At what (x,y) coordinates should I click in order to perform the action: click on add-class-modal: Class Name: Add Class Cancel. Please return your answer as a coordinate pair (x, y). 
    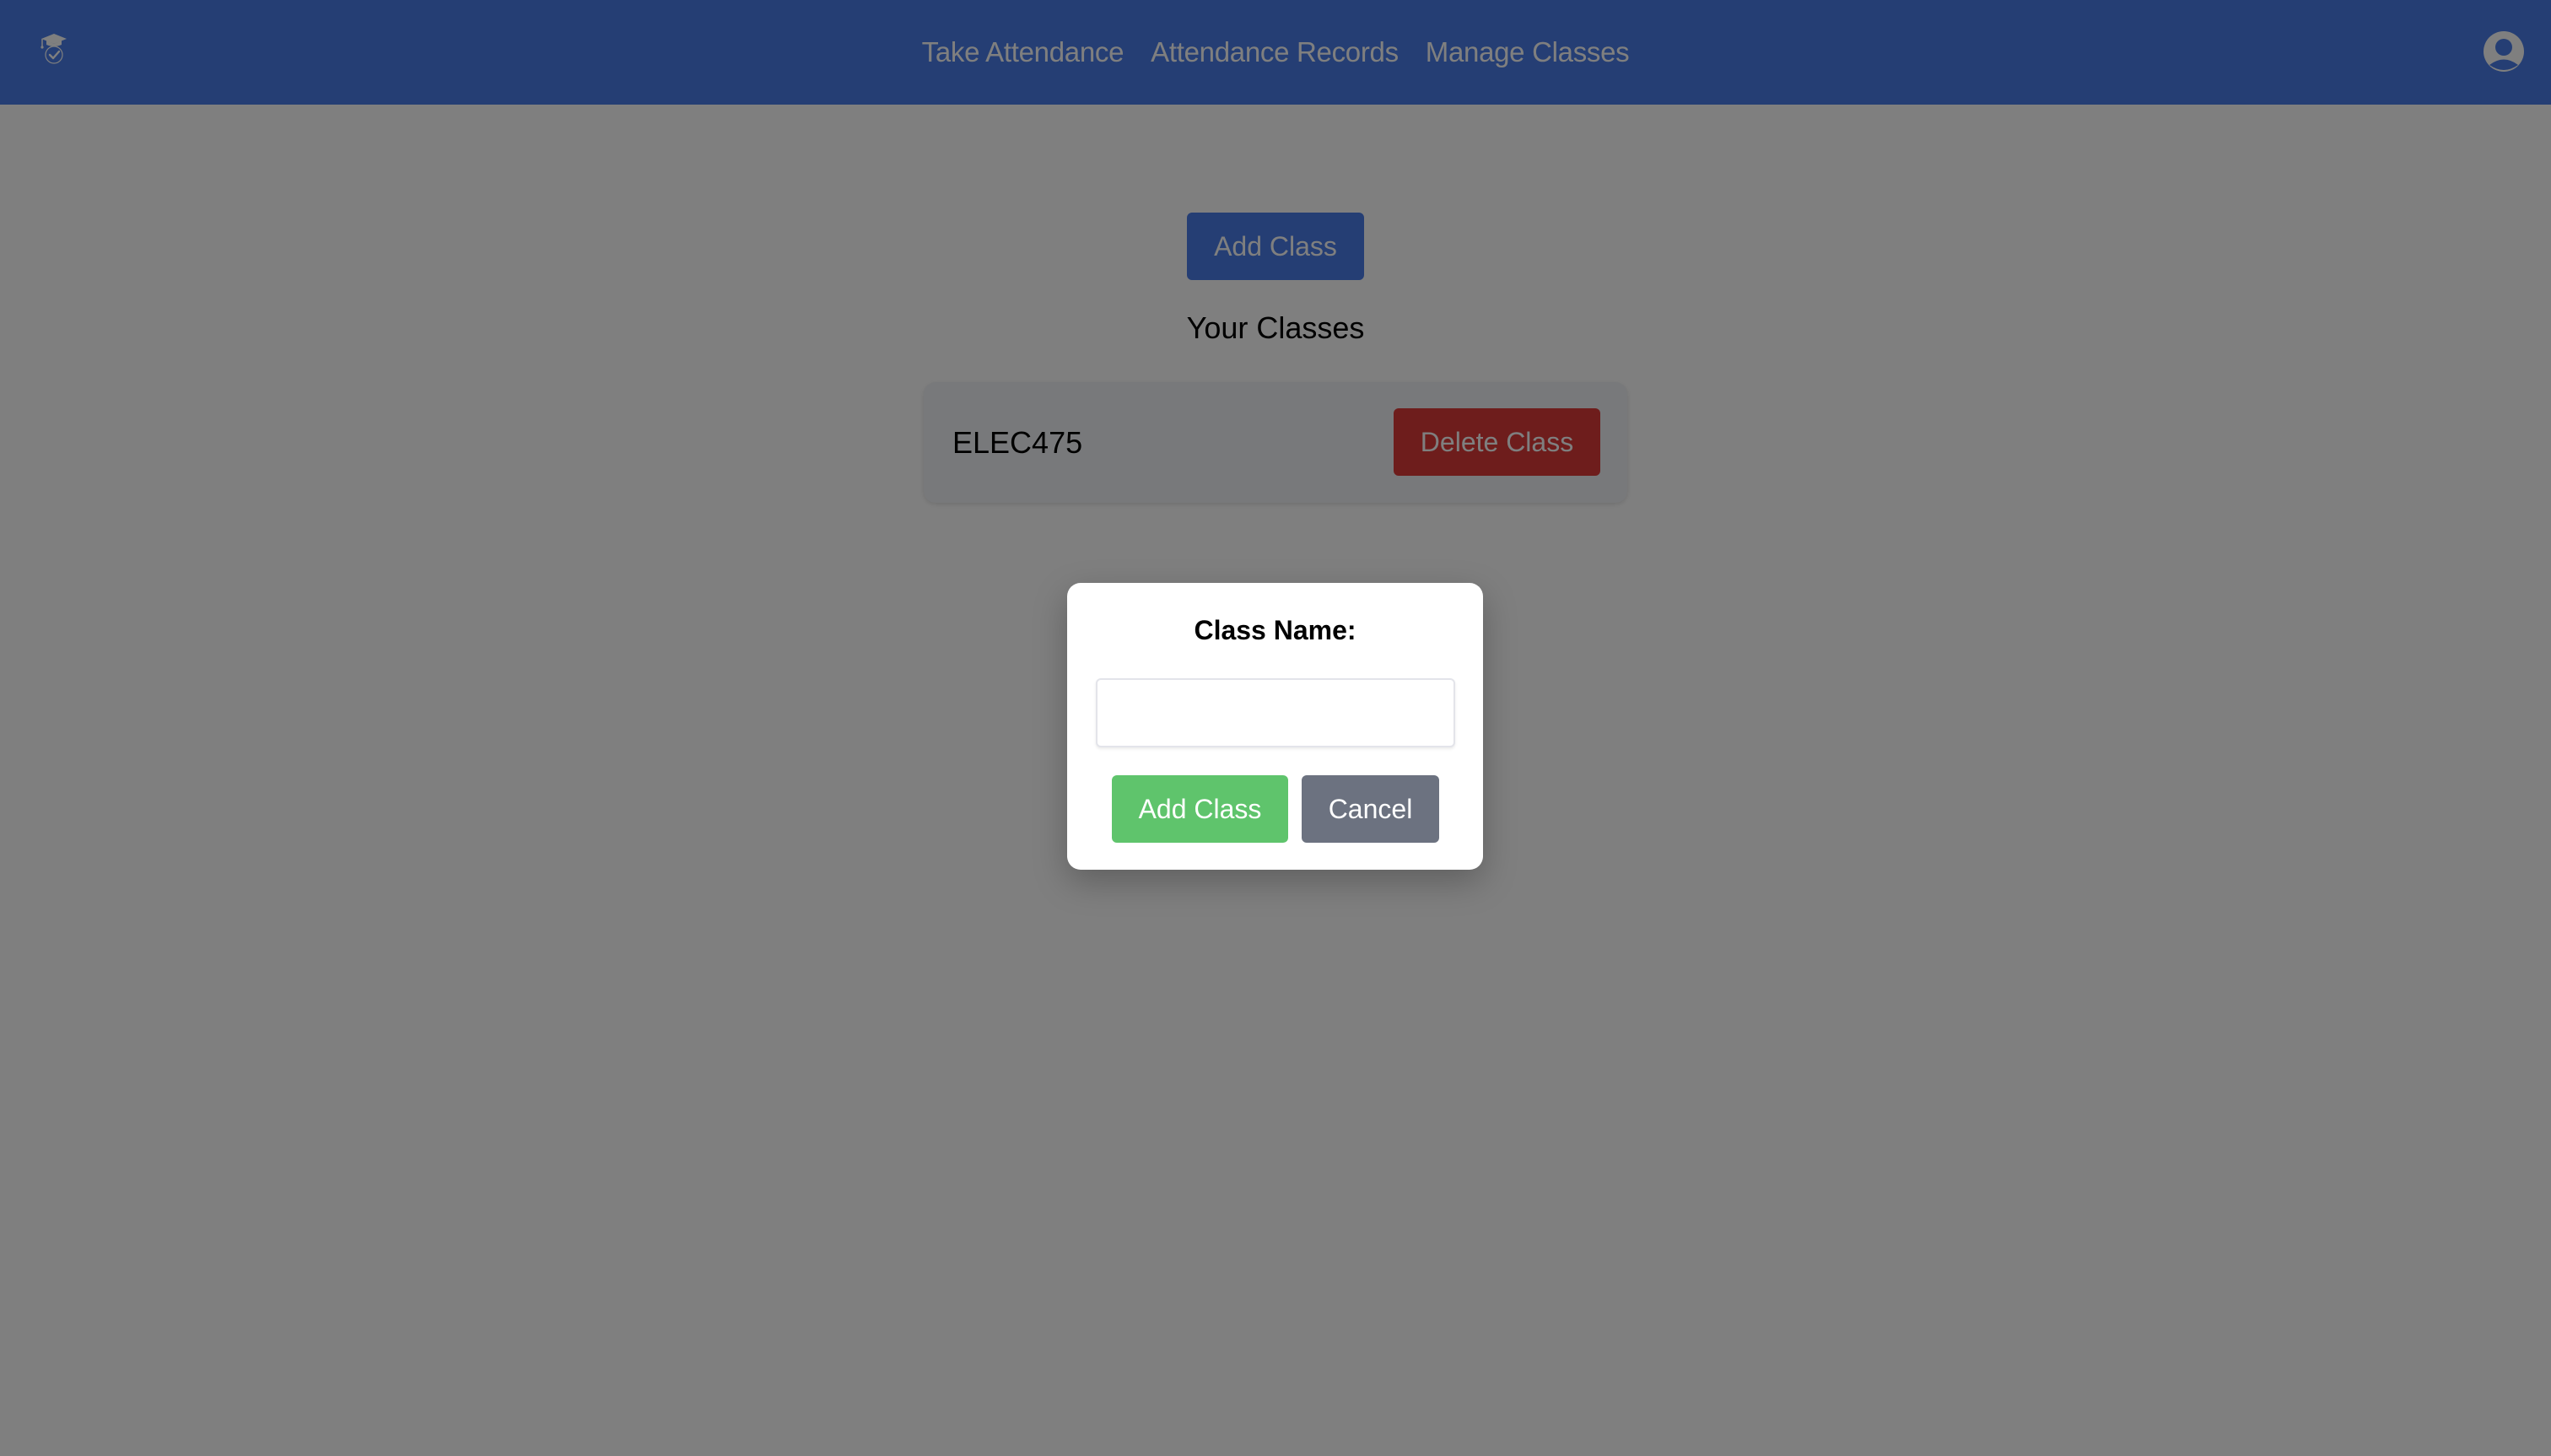
    Looking at the image, I should click on (1275, 726).